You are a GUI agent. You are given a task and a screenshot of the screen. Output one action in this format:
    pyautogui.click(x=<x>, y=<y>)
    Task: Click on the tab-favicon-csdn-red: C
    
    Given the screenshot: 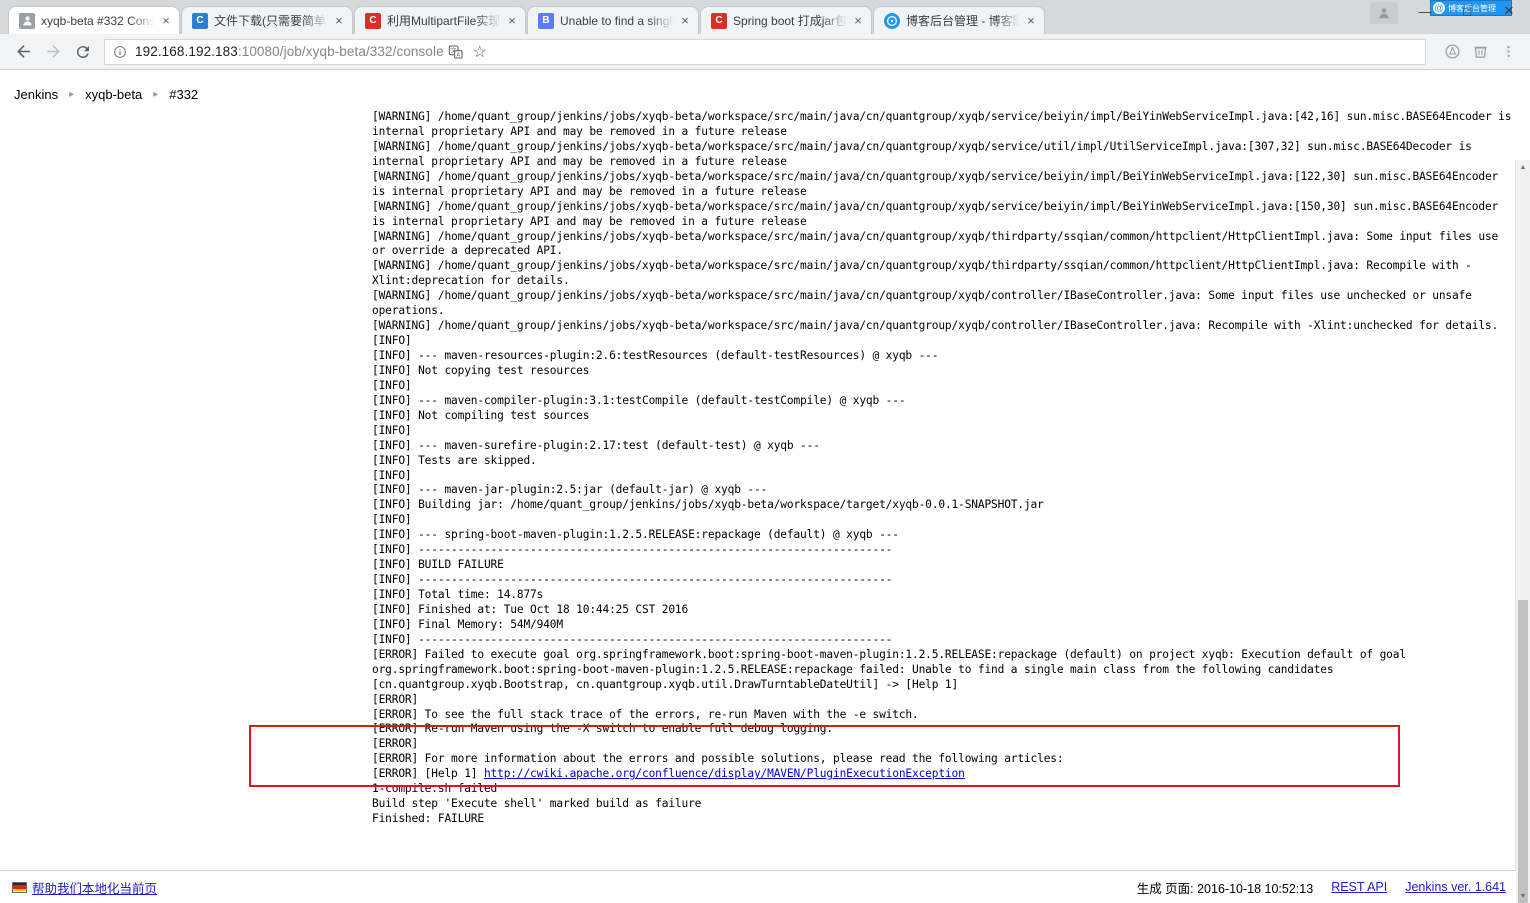 What is the action you would take?
    pyautogui.click(x=373, y=20)
    